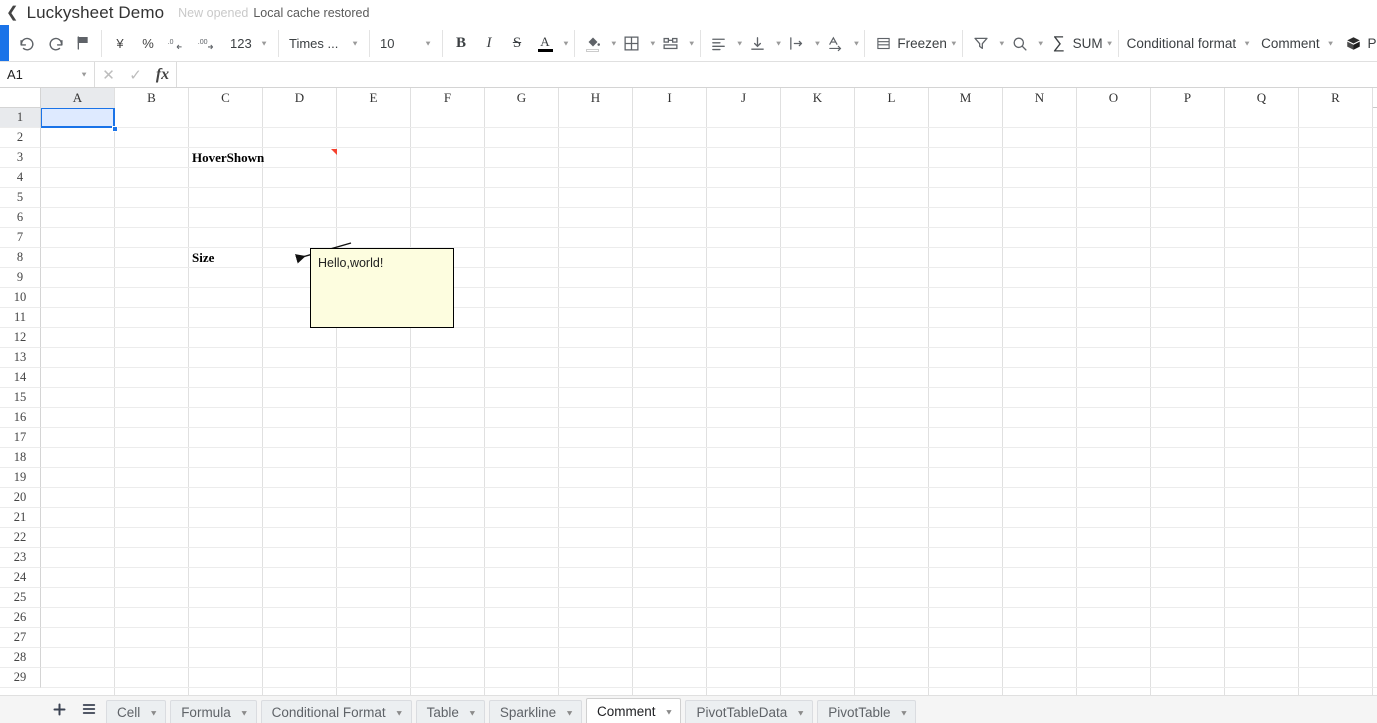 Image resolution: width=1377 pixels, height=723 pixels. I want to click on format-painter-icon, so click(83, 43).